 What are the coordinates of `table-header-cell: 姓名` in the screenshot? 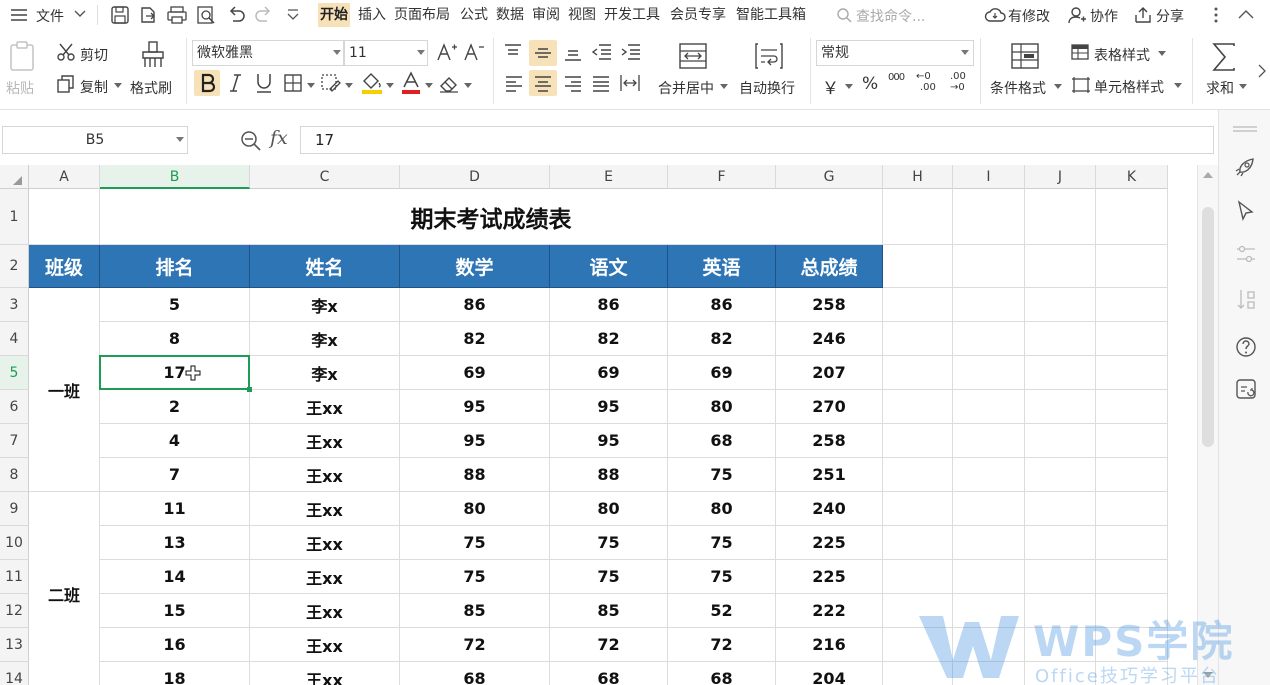 It's located at (325, 266).